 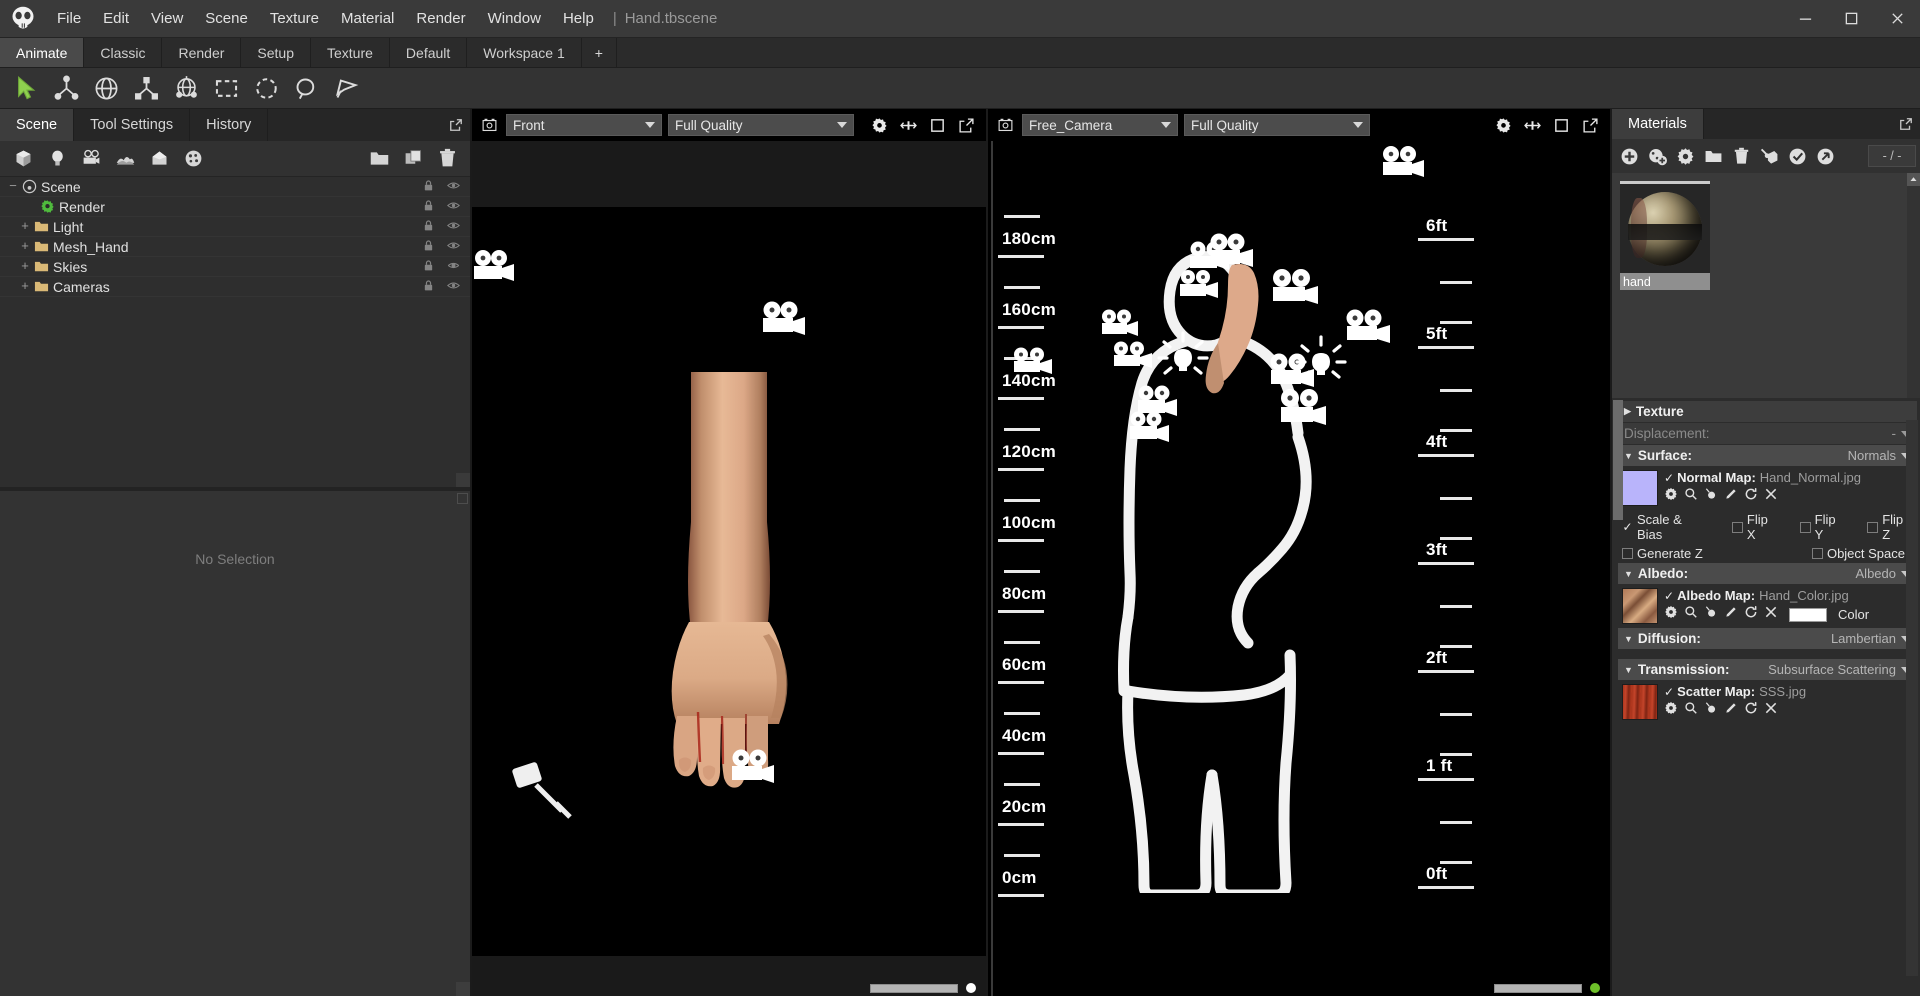 What do you see at coordinates (1871, 638) in the screenshot?
I see `diffusion-value-group: Lambertian` at bounding box center [1871, 638].